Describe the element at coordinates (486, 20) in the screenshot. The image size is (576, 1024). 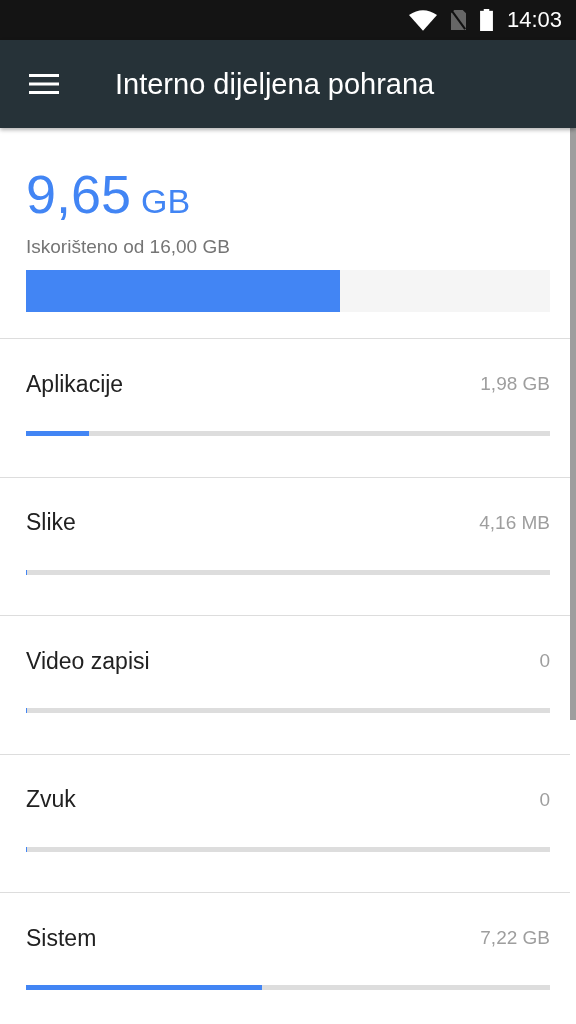
I see `battery-icon` at that location.